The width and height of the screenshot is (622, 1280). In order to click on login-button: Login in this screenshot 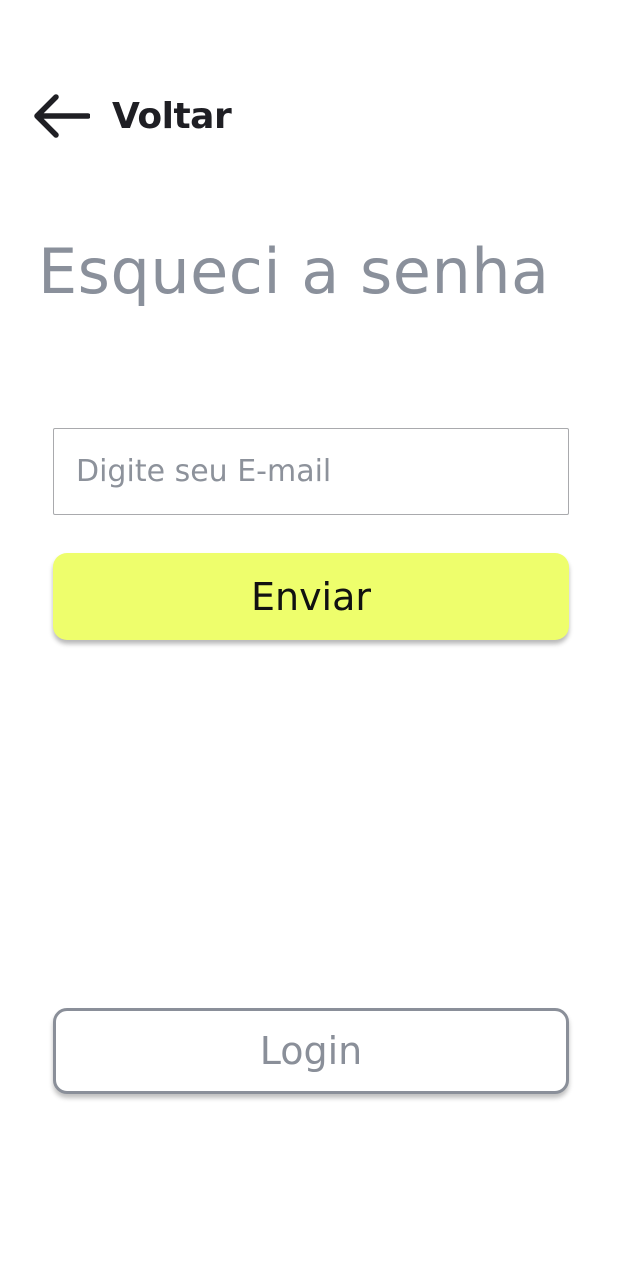, I will do `click(311, 1051)`.